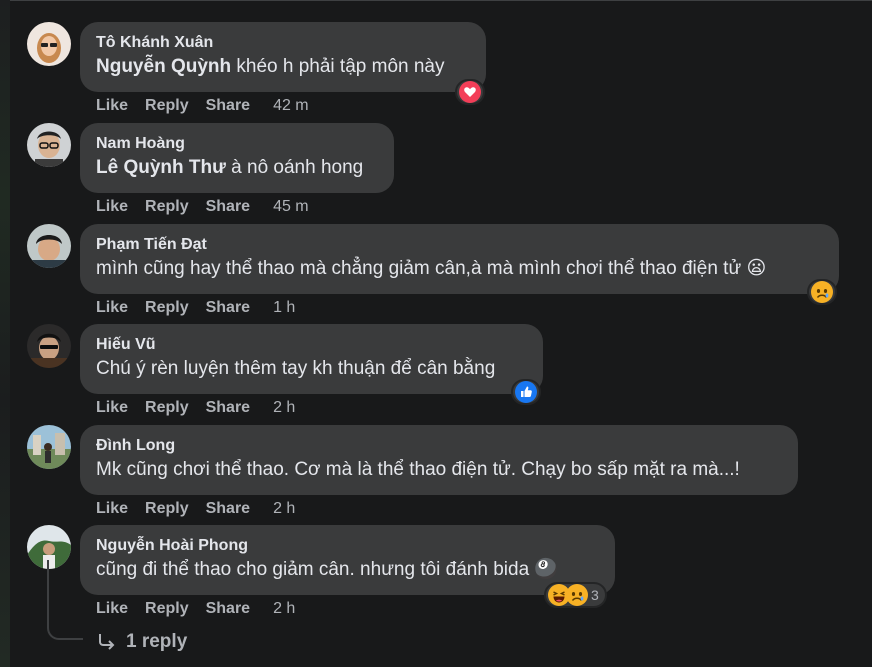 This screenshot has height=667, width=872. Describe the element at coordinates (65, 600) in the screenshot. I see `reply-thread-line` at that location.